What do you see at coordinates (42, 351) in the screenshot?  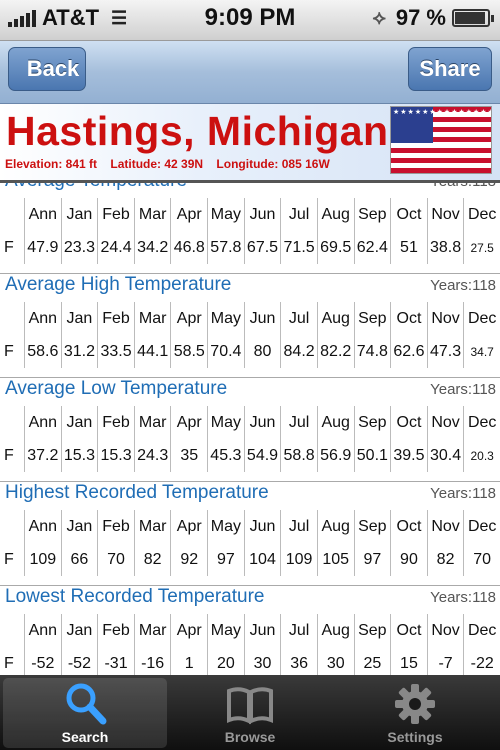 I see `value-cell: 58.6` at bounding box center [42, 351].